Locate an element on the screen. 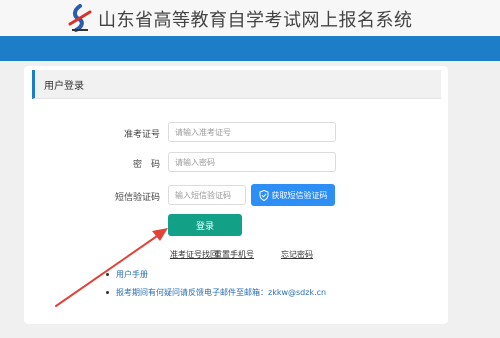 The width and height of the screenshot is (500, 338). exam-id-input is located at coordinates (252, 132).